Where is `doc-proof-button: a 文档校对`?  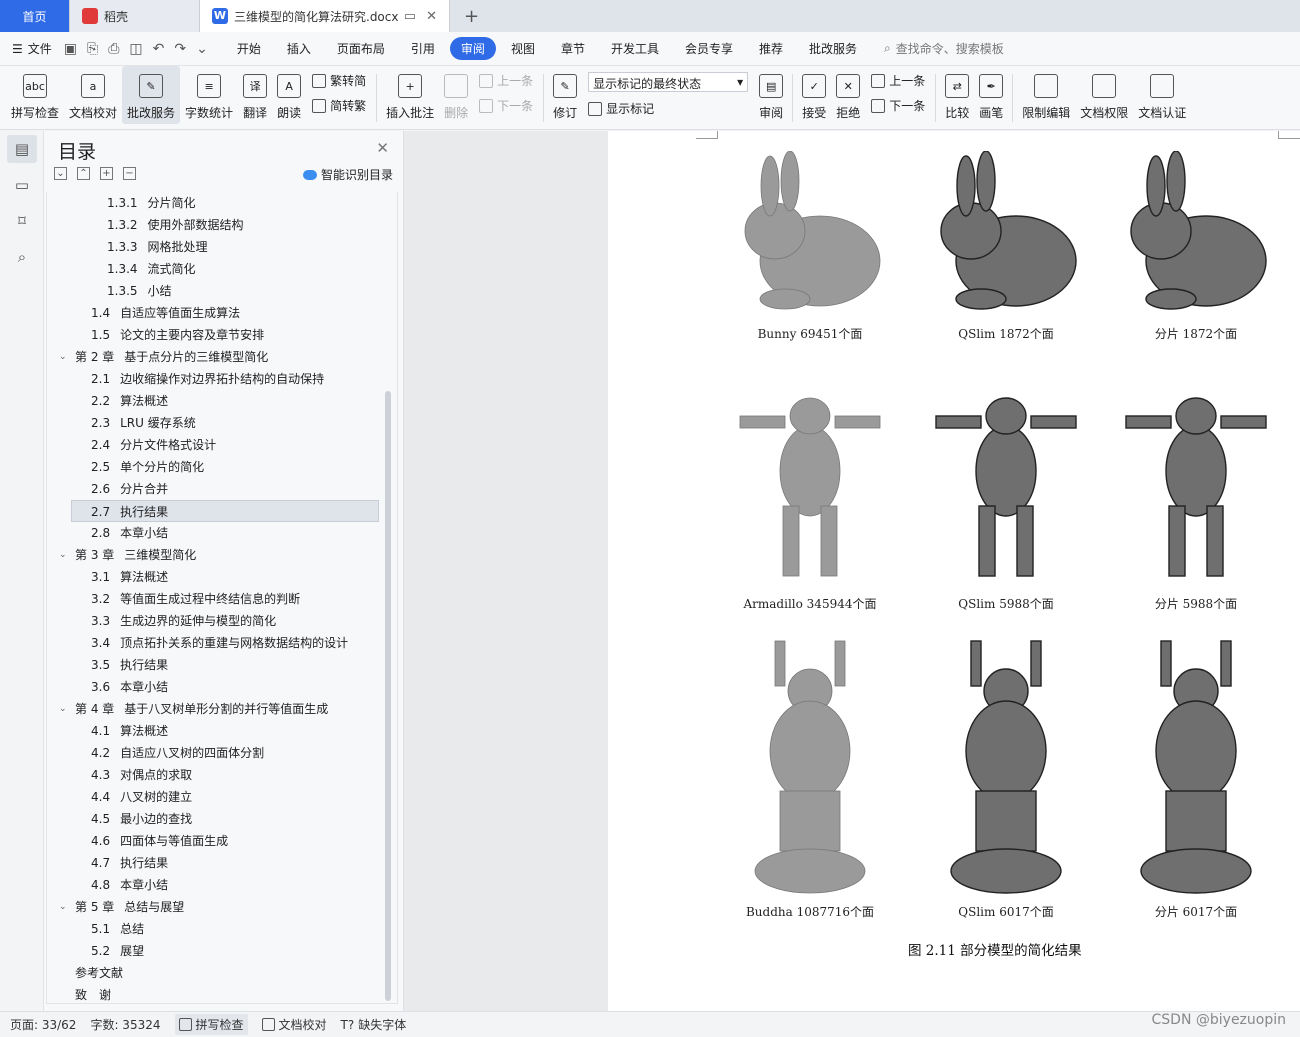
doc-proof-button: a 文档校对 is located at coordinates (93, 93).